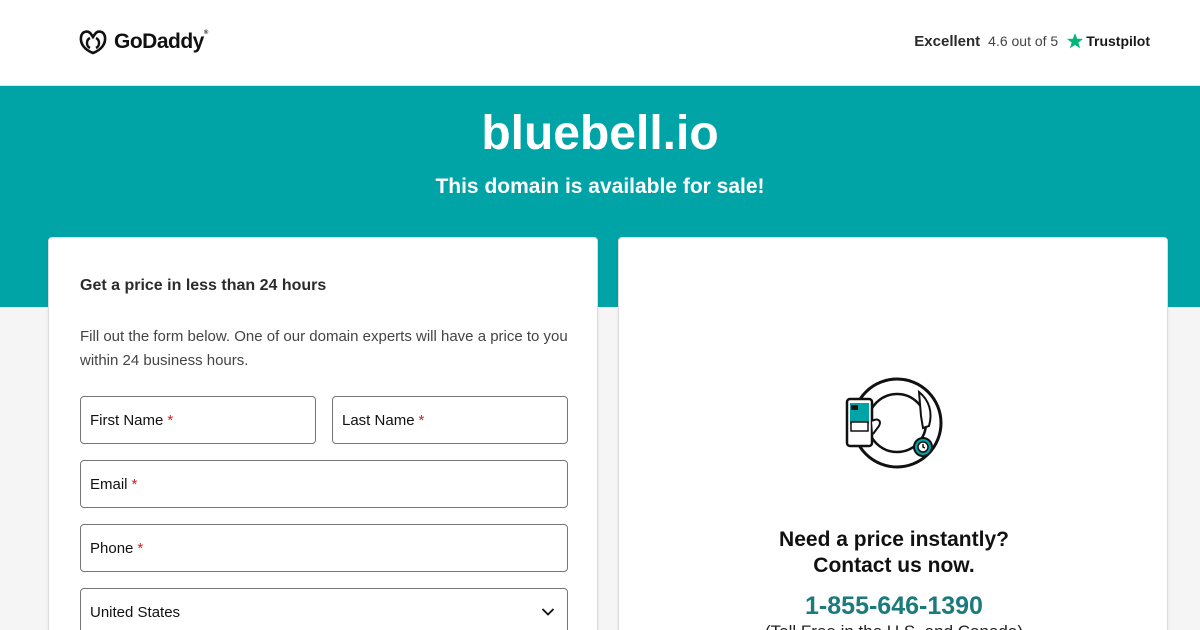 The width and height of the screenshot is (1200, 630). I want to click on instant-price-heading: Need a price instantly? Contact us now., so click(894, 553).